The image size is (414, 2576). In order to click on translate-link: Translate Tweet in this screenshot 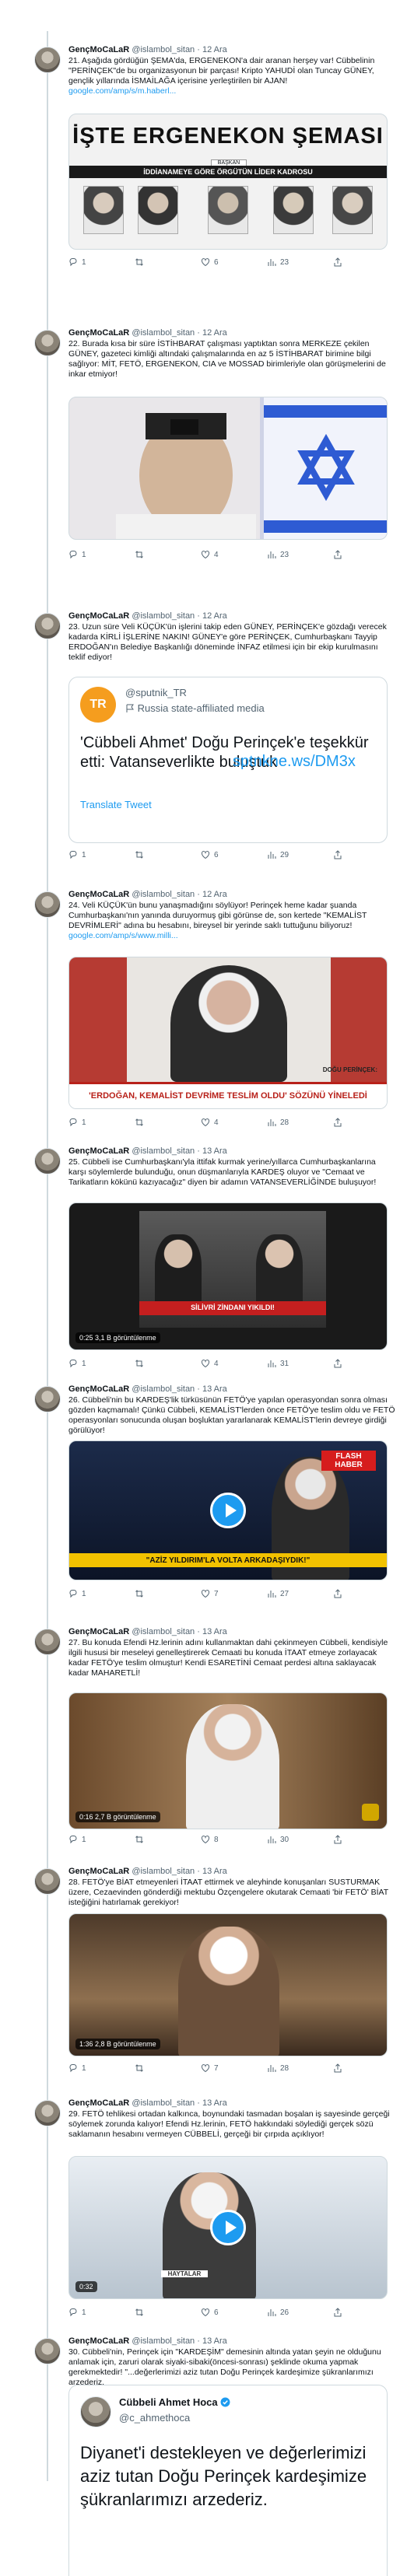, I will do `click(116, 804)`.